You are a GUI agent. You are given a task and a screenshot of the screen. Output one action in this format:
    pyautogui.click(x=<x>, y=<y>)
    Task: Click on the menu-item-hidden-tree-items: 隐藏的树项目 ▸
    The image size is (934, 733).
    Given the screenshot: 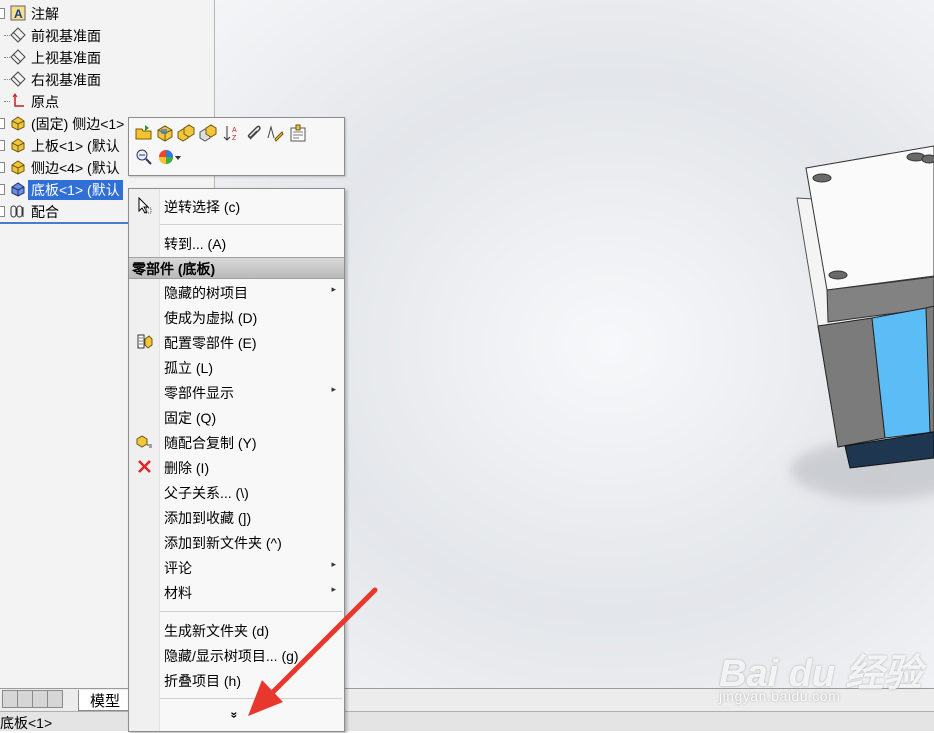 What is the action you would take?
    pyautogui.click(x=236, y=291)
    